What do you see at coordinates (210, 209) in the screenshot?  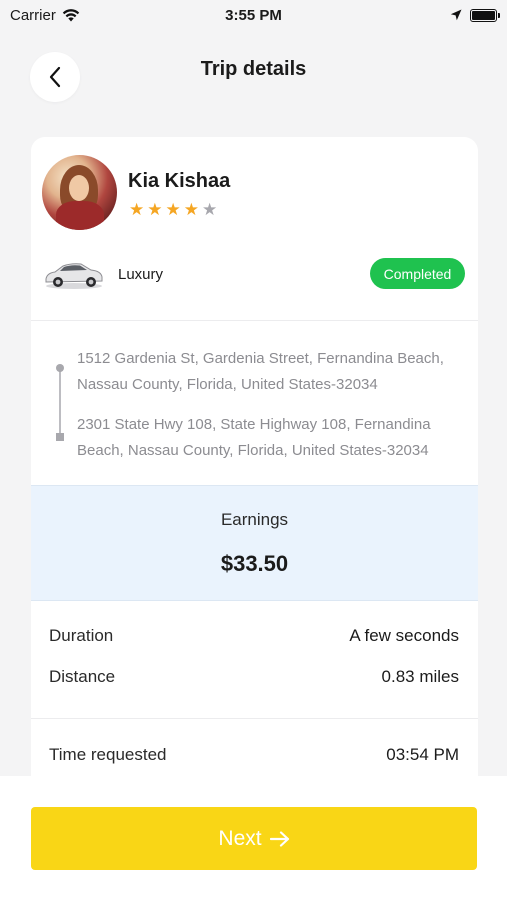 I see `star-empty-icon: ★` at bounding box center [210, 209].